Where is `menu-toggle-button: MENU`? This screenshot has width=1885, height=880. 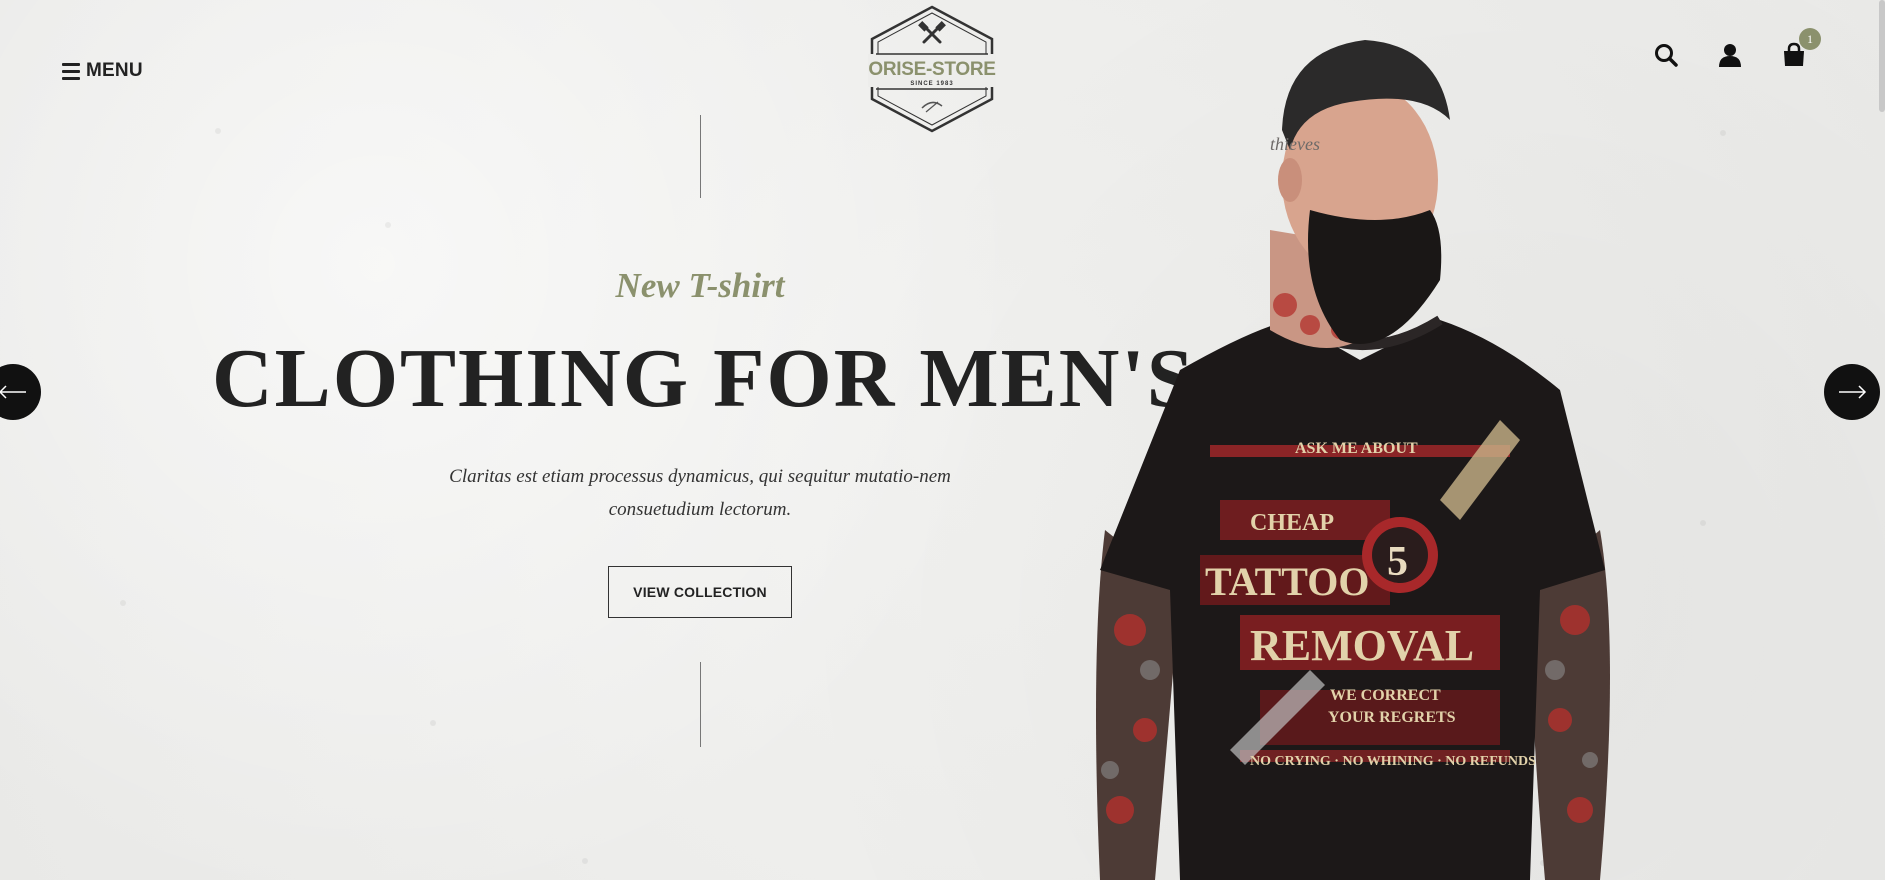 menu-toggle-button: MENU is located at coordinates (102, 71).